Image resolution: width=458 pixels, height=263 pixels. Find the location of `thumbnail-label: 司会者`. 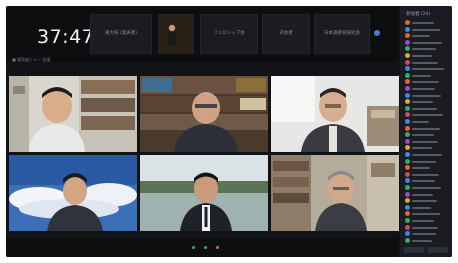

thumbnail-label: 司会者 is located at coordinates (286, 33).